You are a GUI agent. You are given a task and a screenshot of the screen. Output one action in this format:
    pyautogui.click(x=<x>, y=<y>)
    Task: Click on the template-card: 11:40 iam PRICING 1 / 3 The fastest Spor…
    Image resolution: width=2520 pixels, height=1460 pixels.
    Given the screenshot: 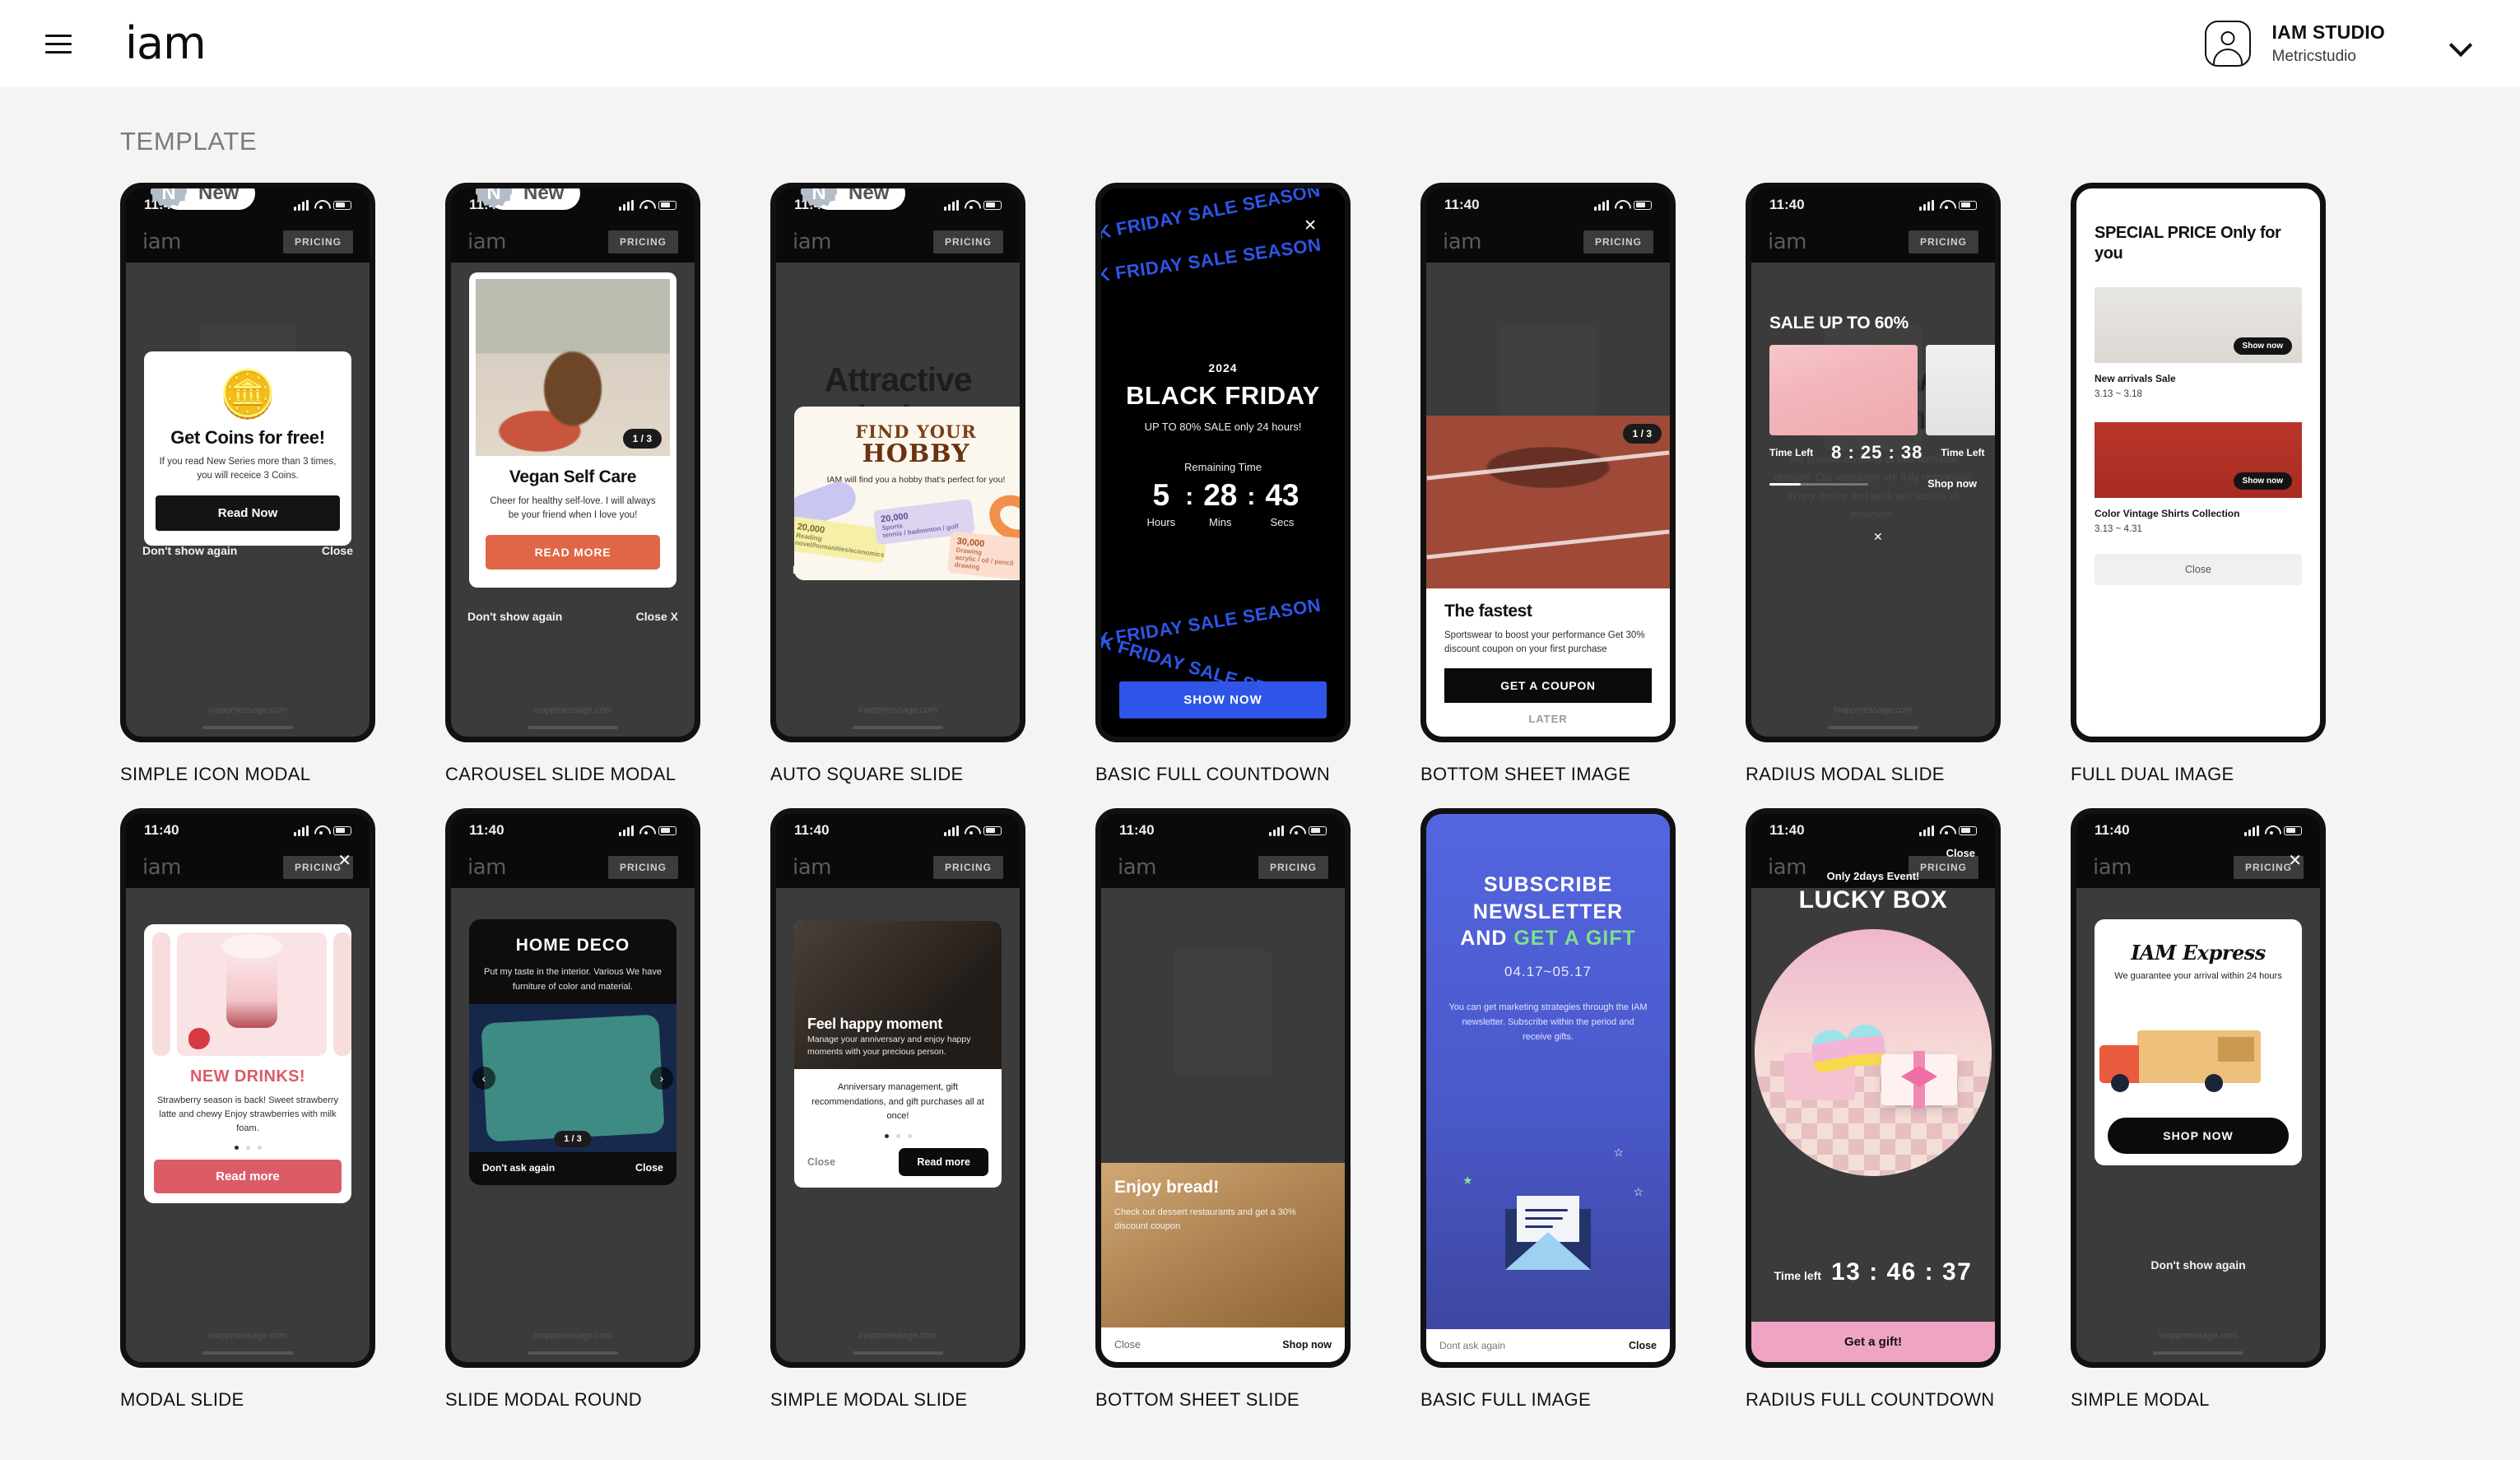 What is the action you would take?
    pyautogui.click(x=1548, y=484)
    